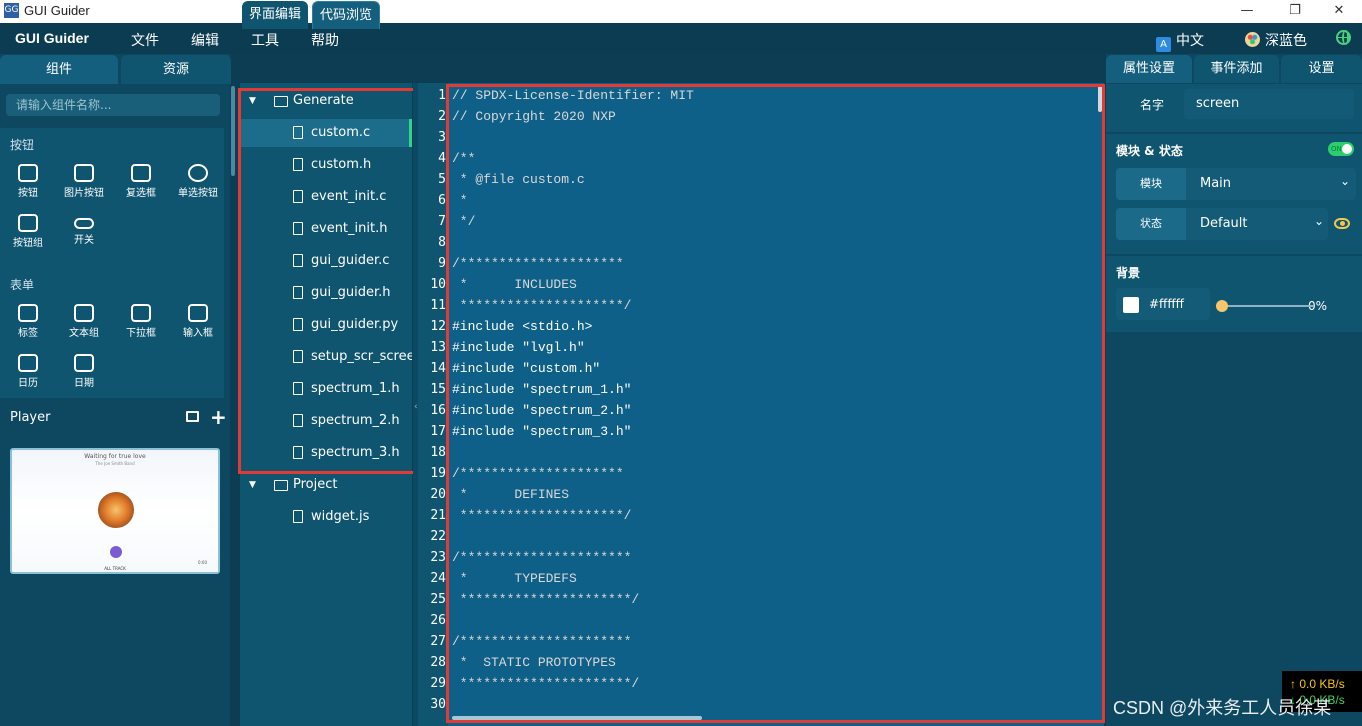  What do you see at coordinates (326, 229) in the screenshot?
I see `tree-file: event_init.h` at bounding box center [326, 229].